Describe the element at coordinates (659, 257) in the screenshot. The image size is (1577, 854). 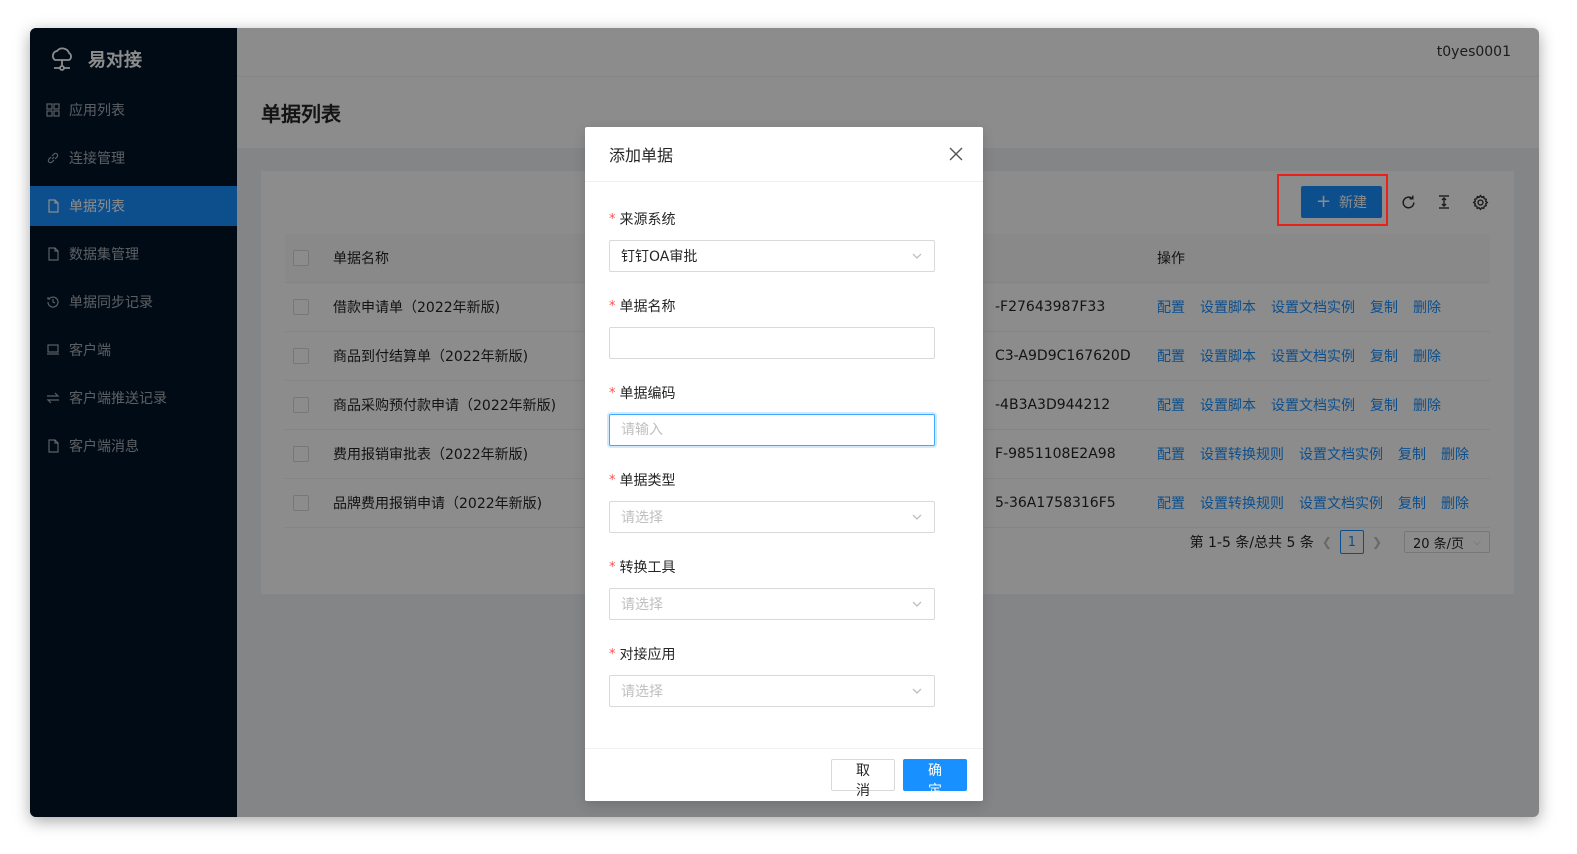
I see `source-system-value: 钉钉OA审批` at that location.